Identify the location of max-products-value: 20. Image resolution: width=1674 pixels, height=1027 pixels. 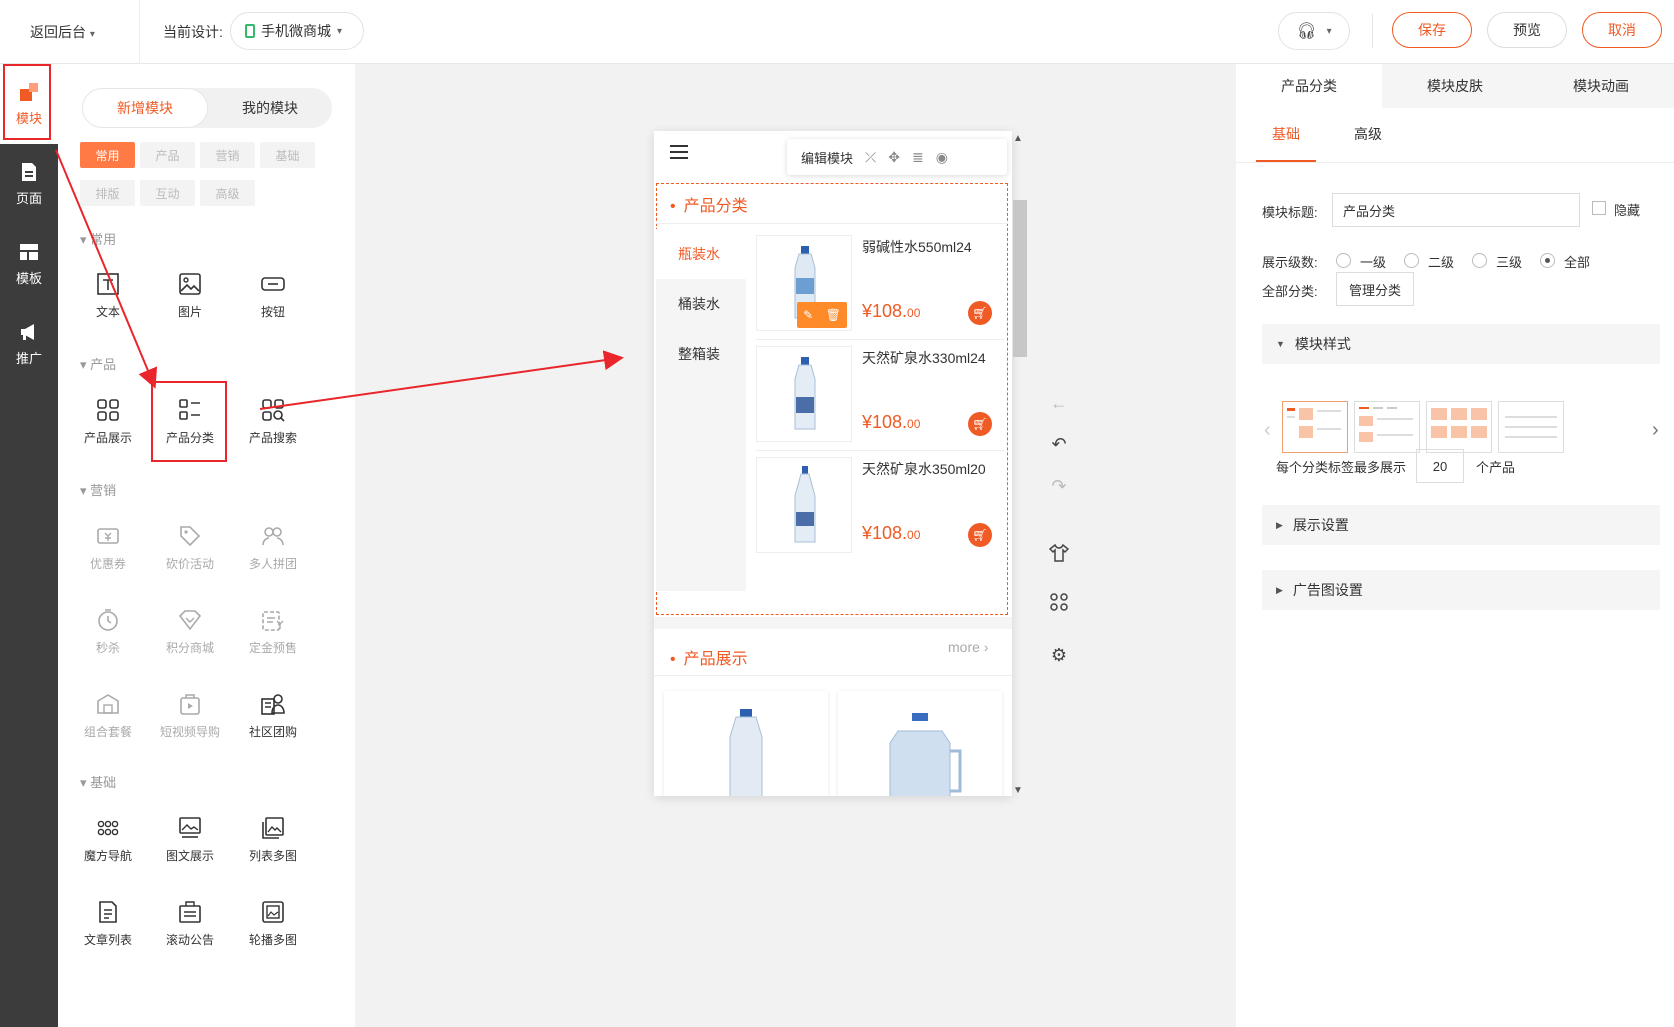
(1440, 466).